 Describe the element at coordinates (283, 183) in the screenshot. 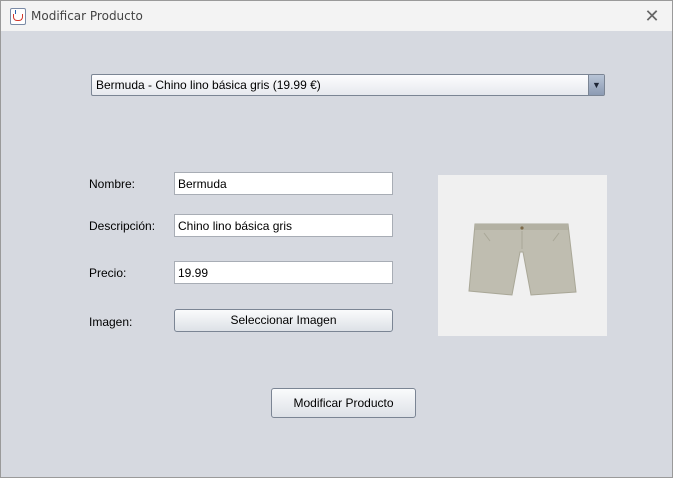

I see `nombre-field` at that location.